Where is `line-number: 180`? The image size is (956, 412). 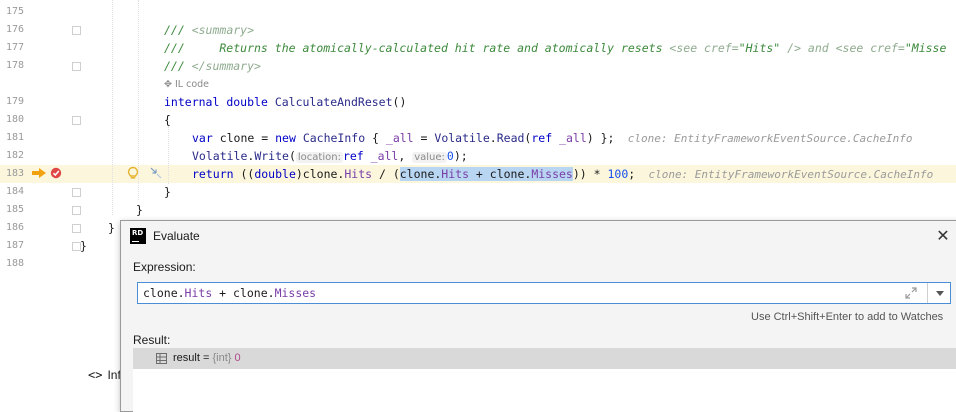
line-number: 180 is located at coordinates (14, 119).